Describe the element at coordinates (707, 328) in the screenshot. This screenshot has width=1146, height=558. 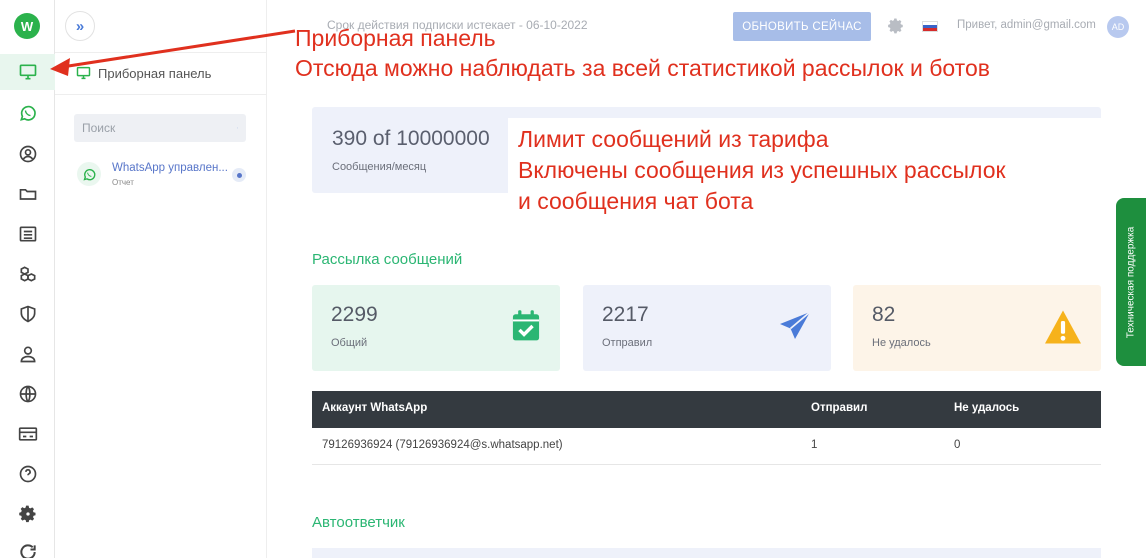
I see `stat-card-sent: 2217 Отправил` at that location.